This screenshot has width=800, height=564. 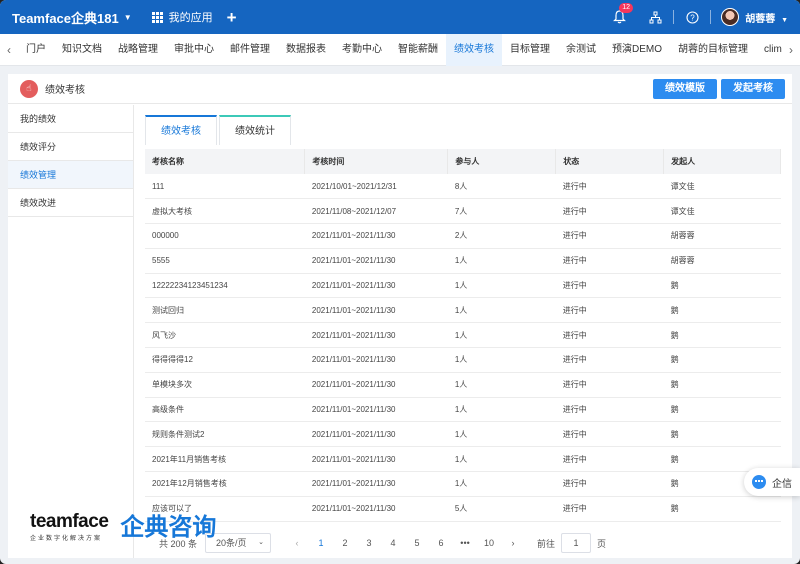 I want to click on pagination: 共 200 条 20条/页 ⌄ ‹ 1 2 3 4 5 6 ••• 10 › 前往 1 页, so click(x=463, y=543).